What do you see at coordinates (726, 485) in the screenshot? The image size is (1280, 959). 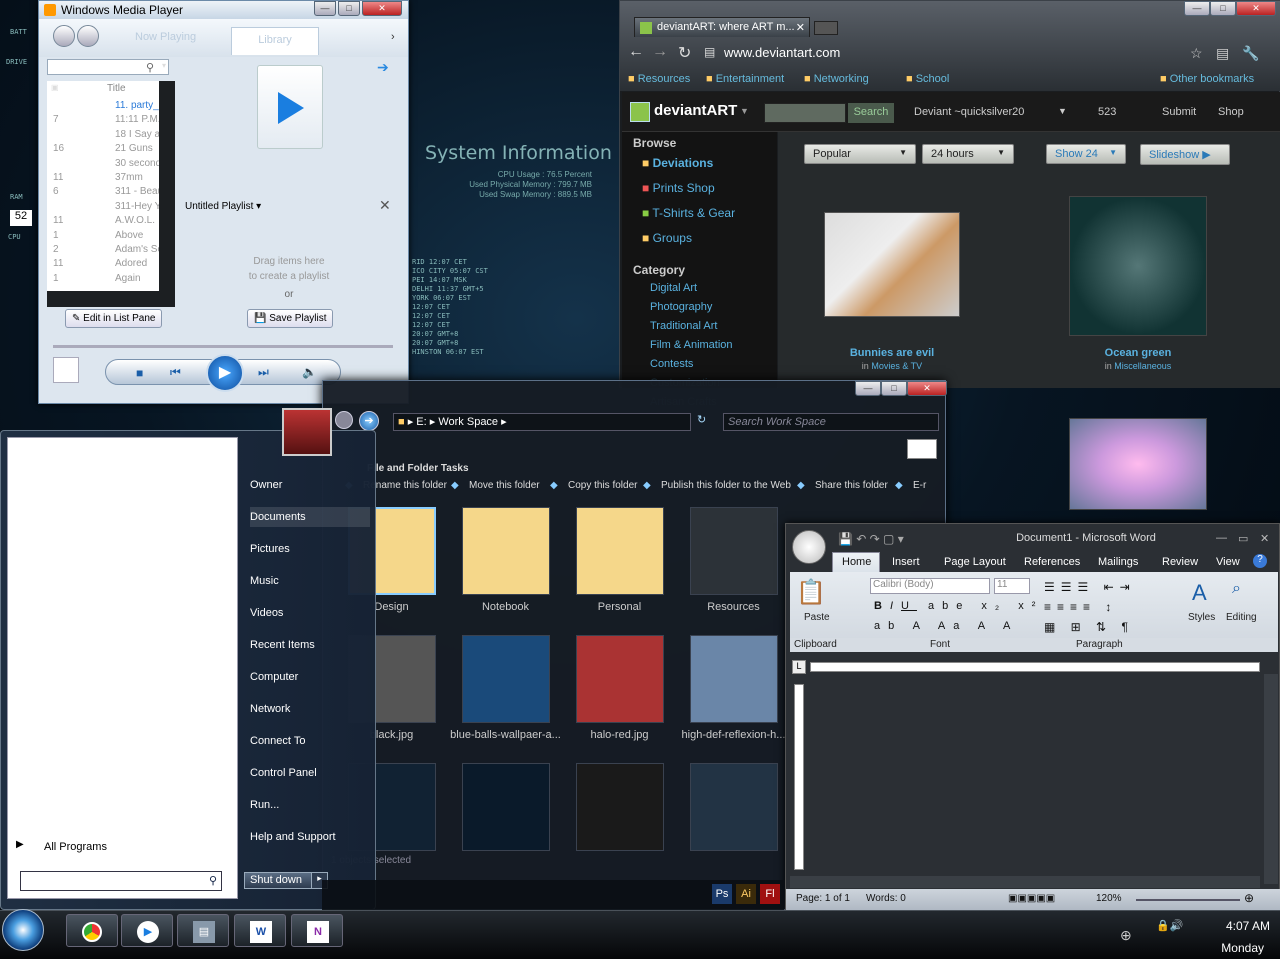 I see `task-link: Publish this folder to the Web` at bounding box center [726, 485].